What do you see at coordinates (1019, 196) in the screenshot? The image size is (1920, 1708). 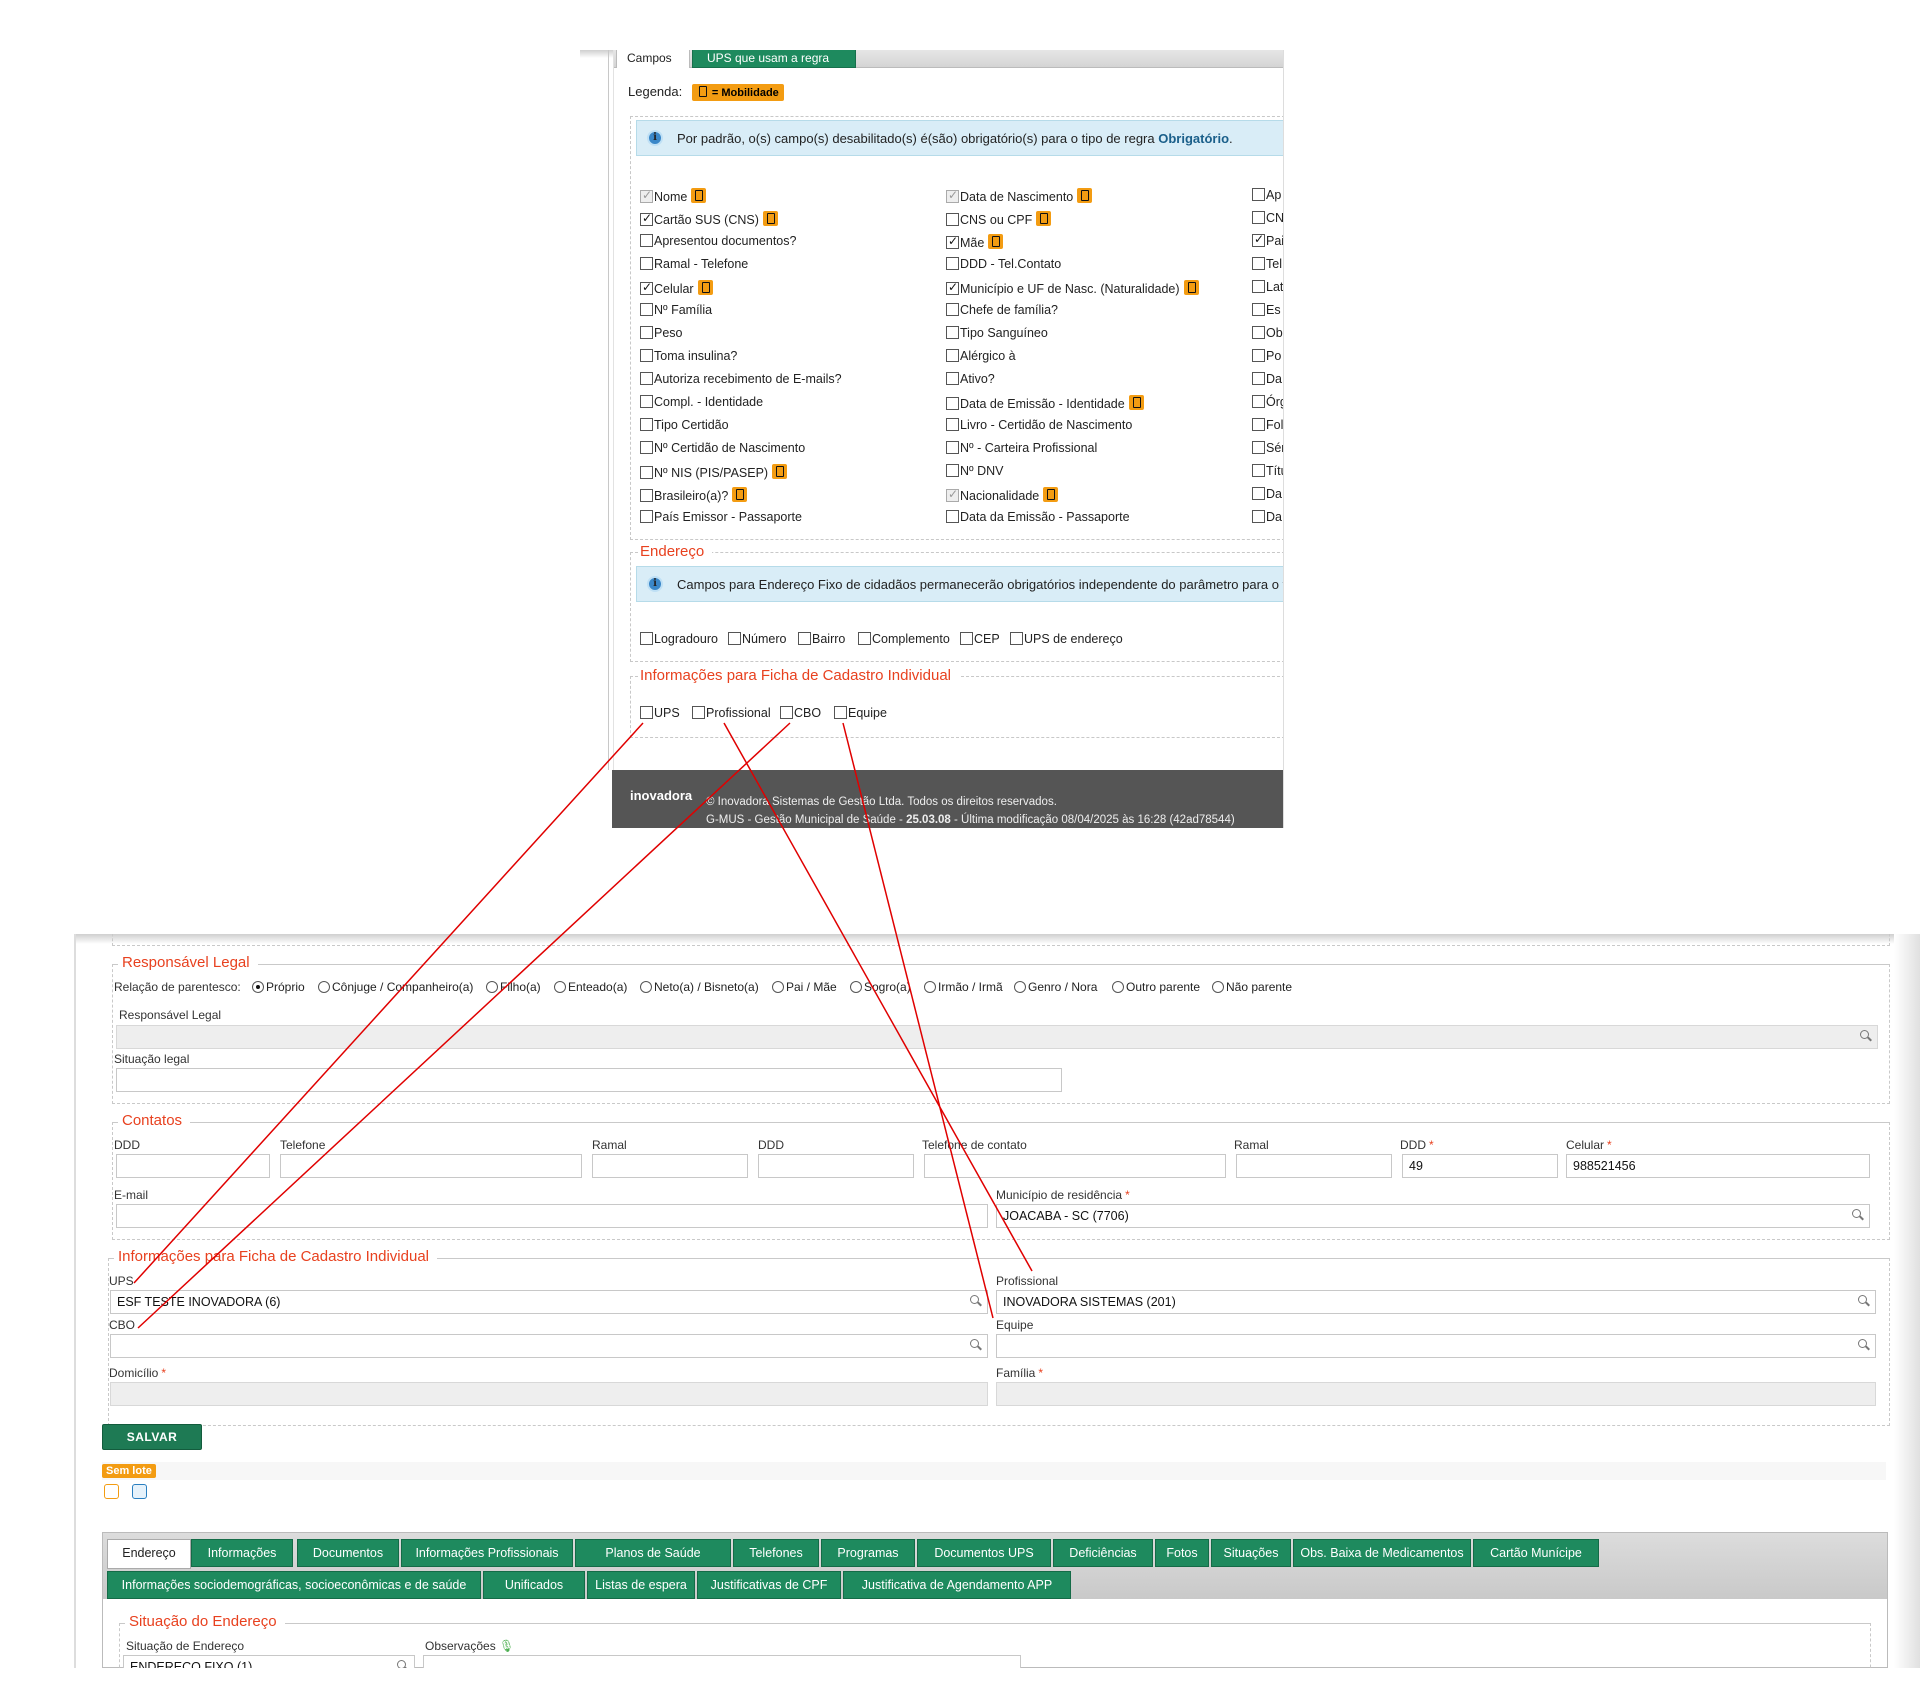 I see `field-checkbox-col2: Data de Nascimento` at bounding box center [1019, 196].